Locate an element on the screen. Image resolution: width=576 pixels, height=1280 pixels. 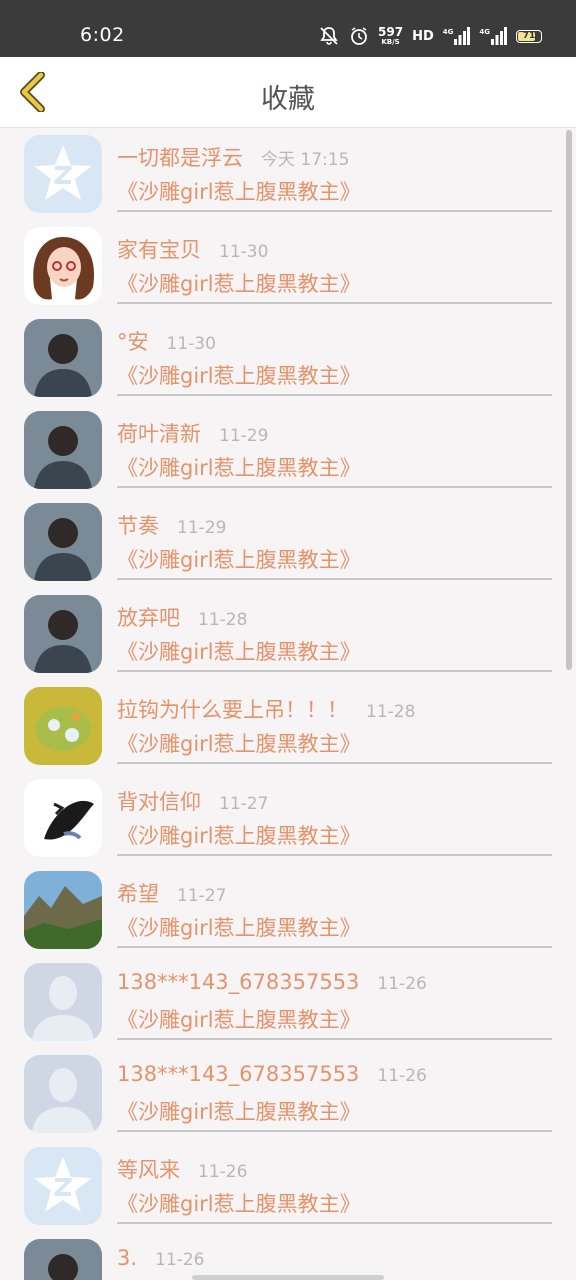
signal-icon: 4G is located at coordinates (457, 36).